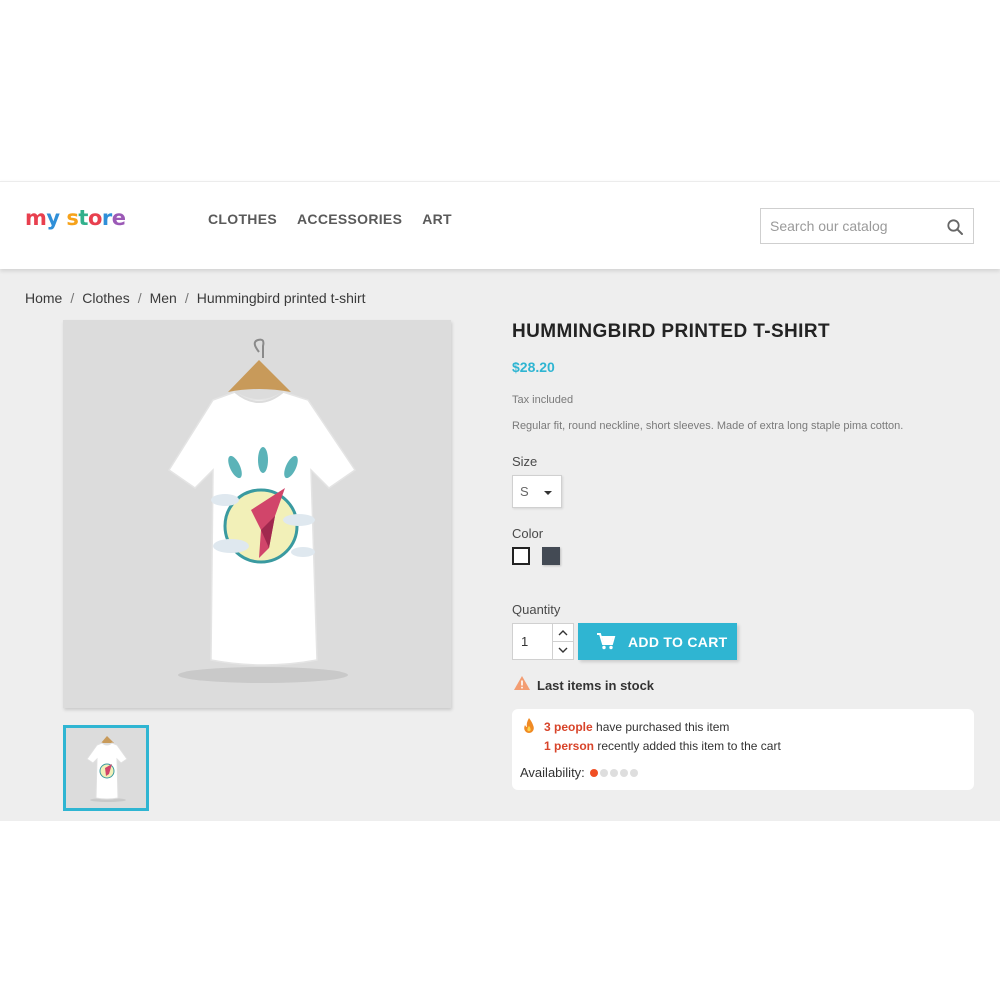  I want to click on stock-message: Last items in stock, so click(596, 685).